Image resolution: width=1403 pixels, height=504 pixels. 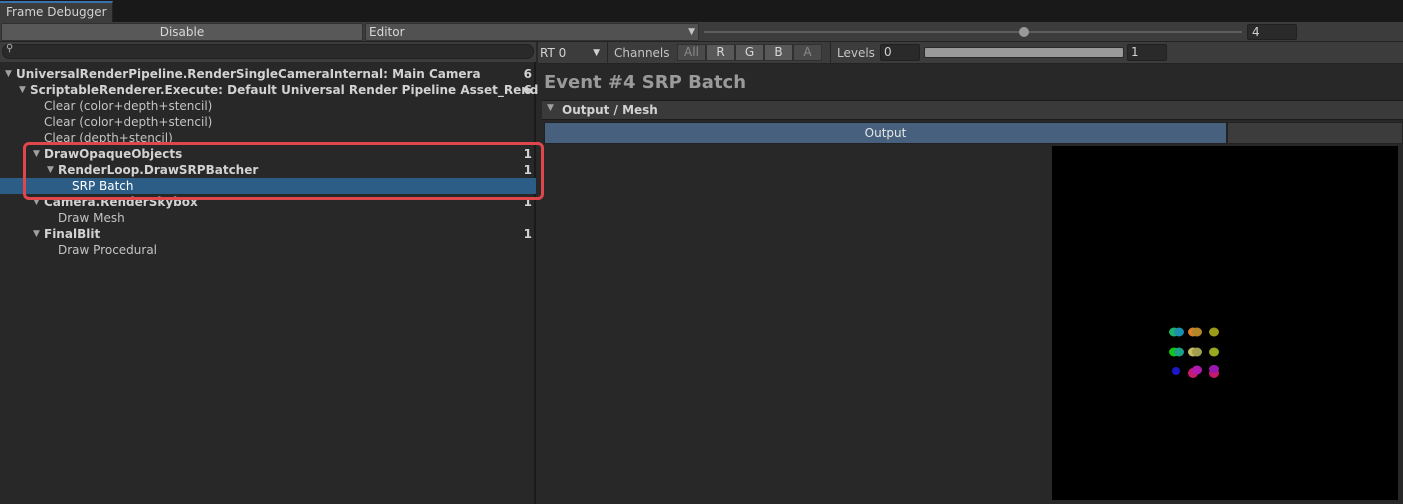 What do you see at coordinates (91, 218) in the screenshot?
I see `tree-item-label: Draw Mesh` at bounding box center [91, 218].